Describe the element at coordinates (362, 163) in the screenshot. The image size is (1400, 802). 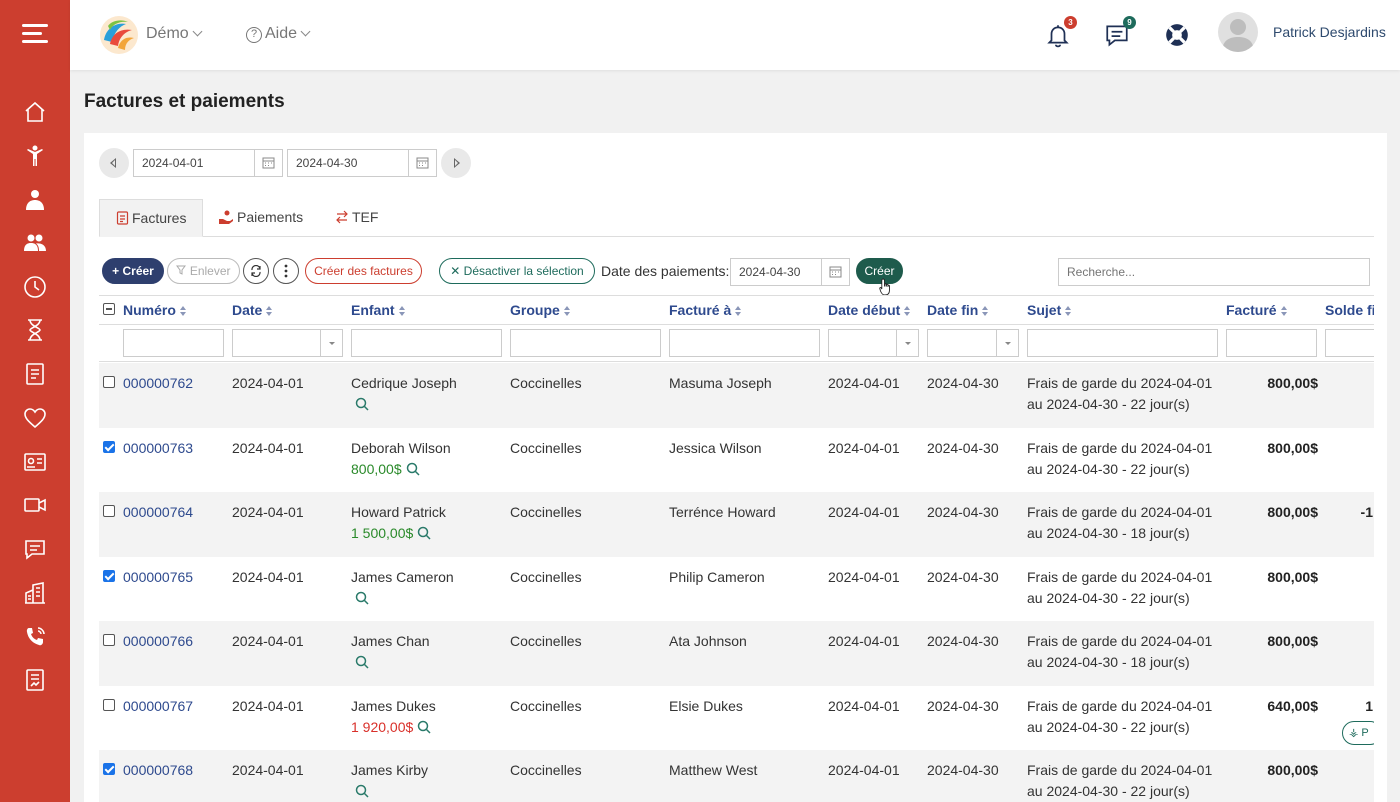
I see `end-date-input: 2024-04-30` at that location.